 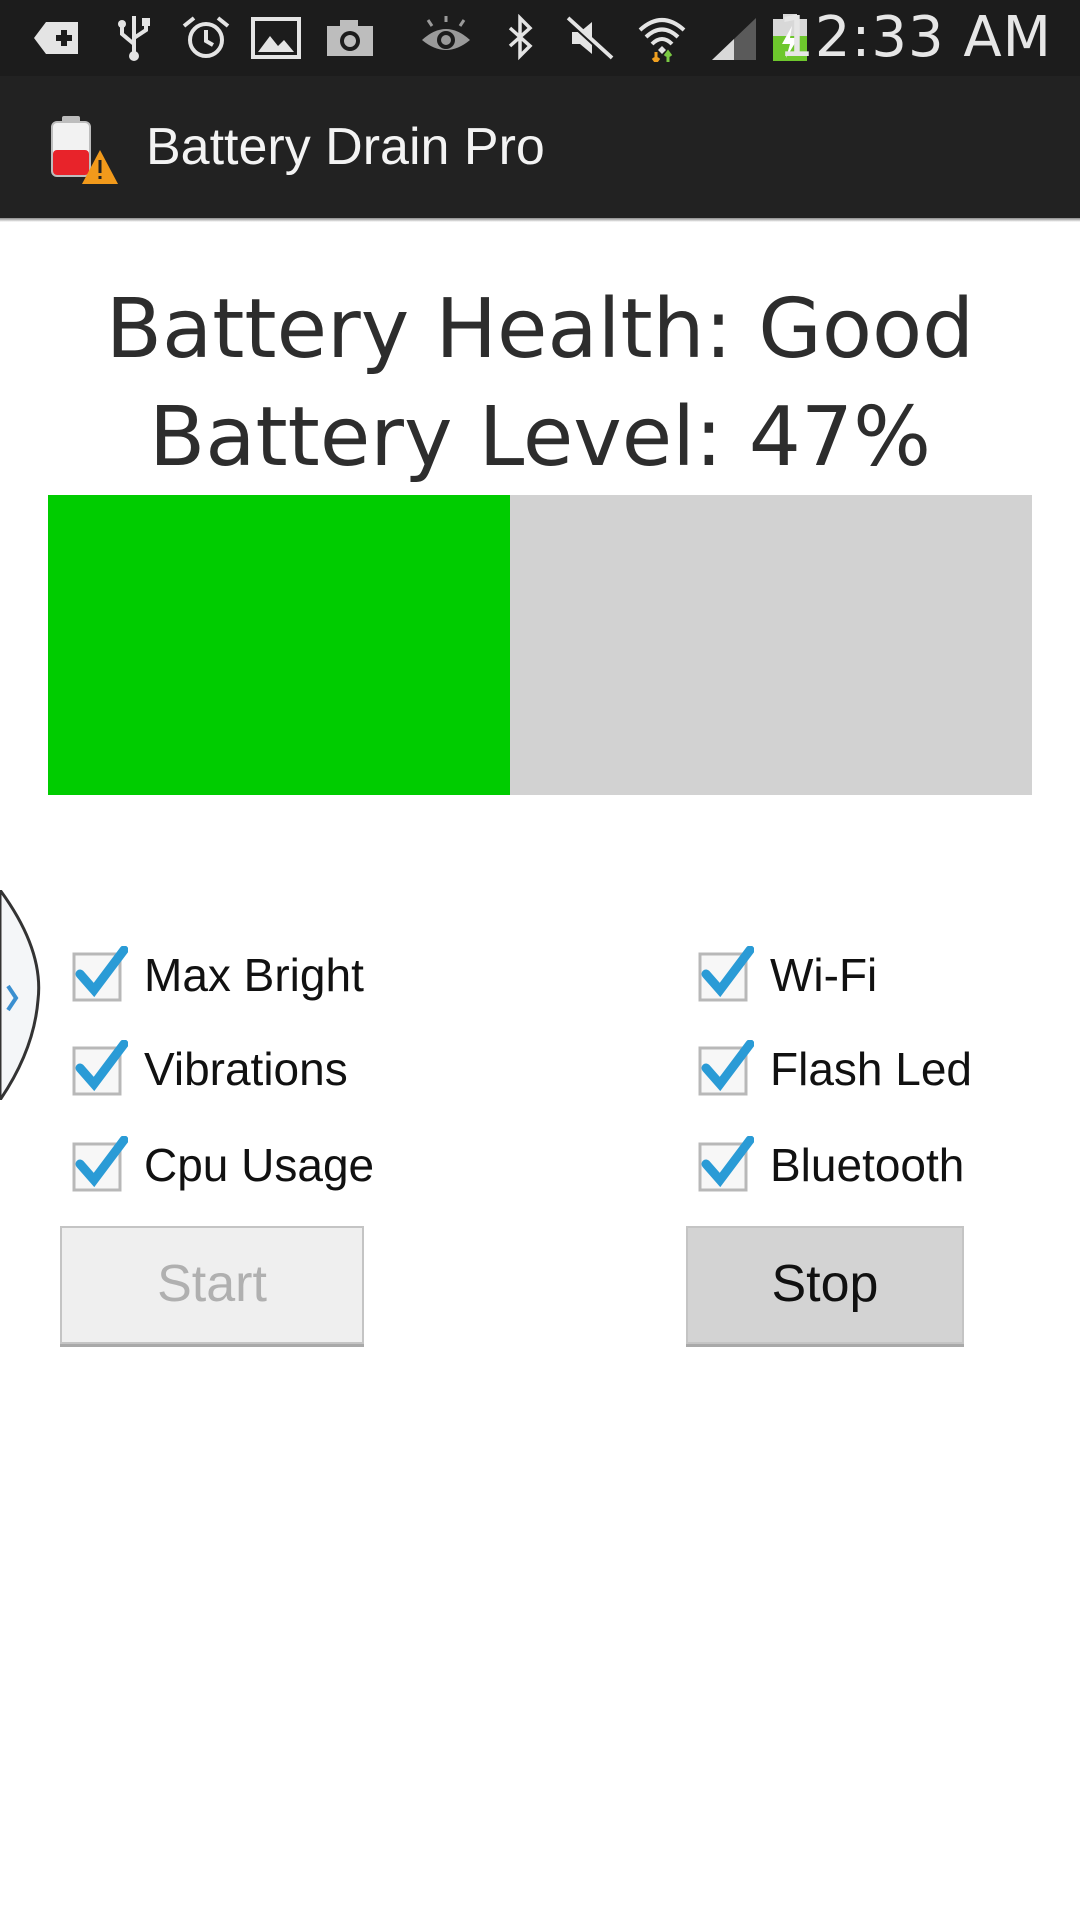 What do you see at coordinates (345, 147) in the screenshot?
I see `app-title: Battery Drain Pro` at bounding box center [345, 147].